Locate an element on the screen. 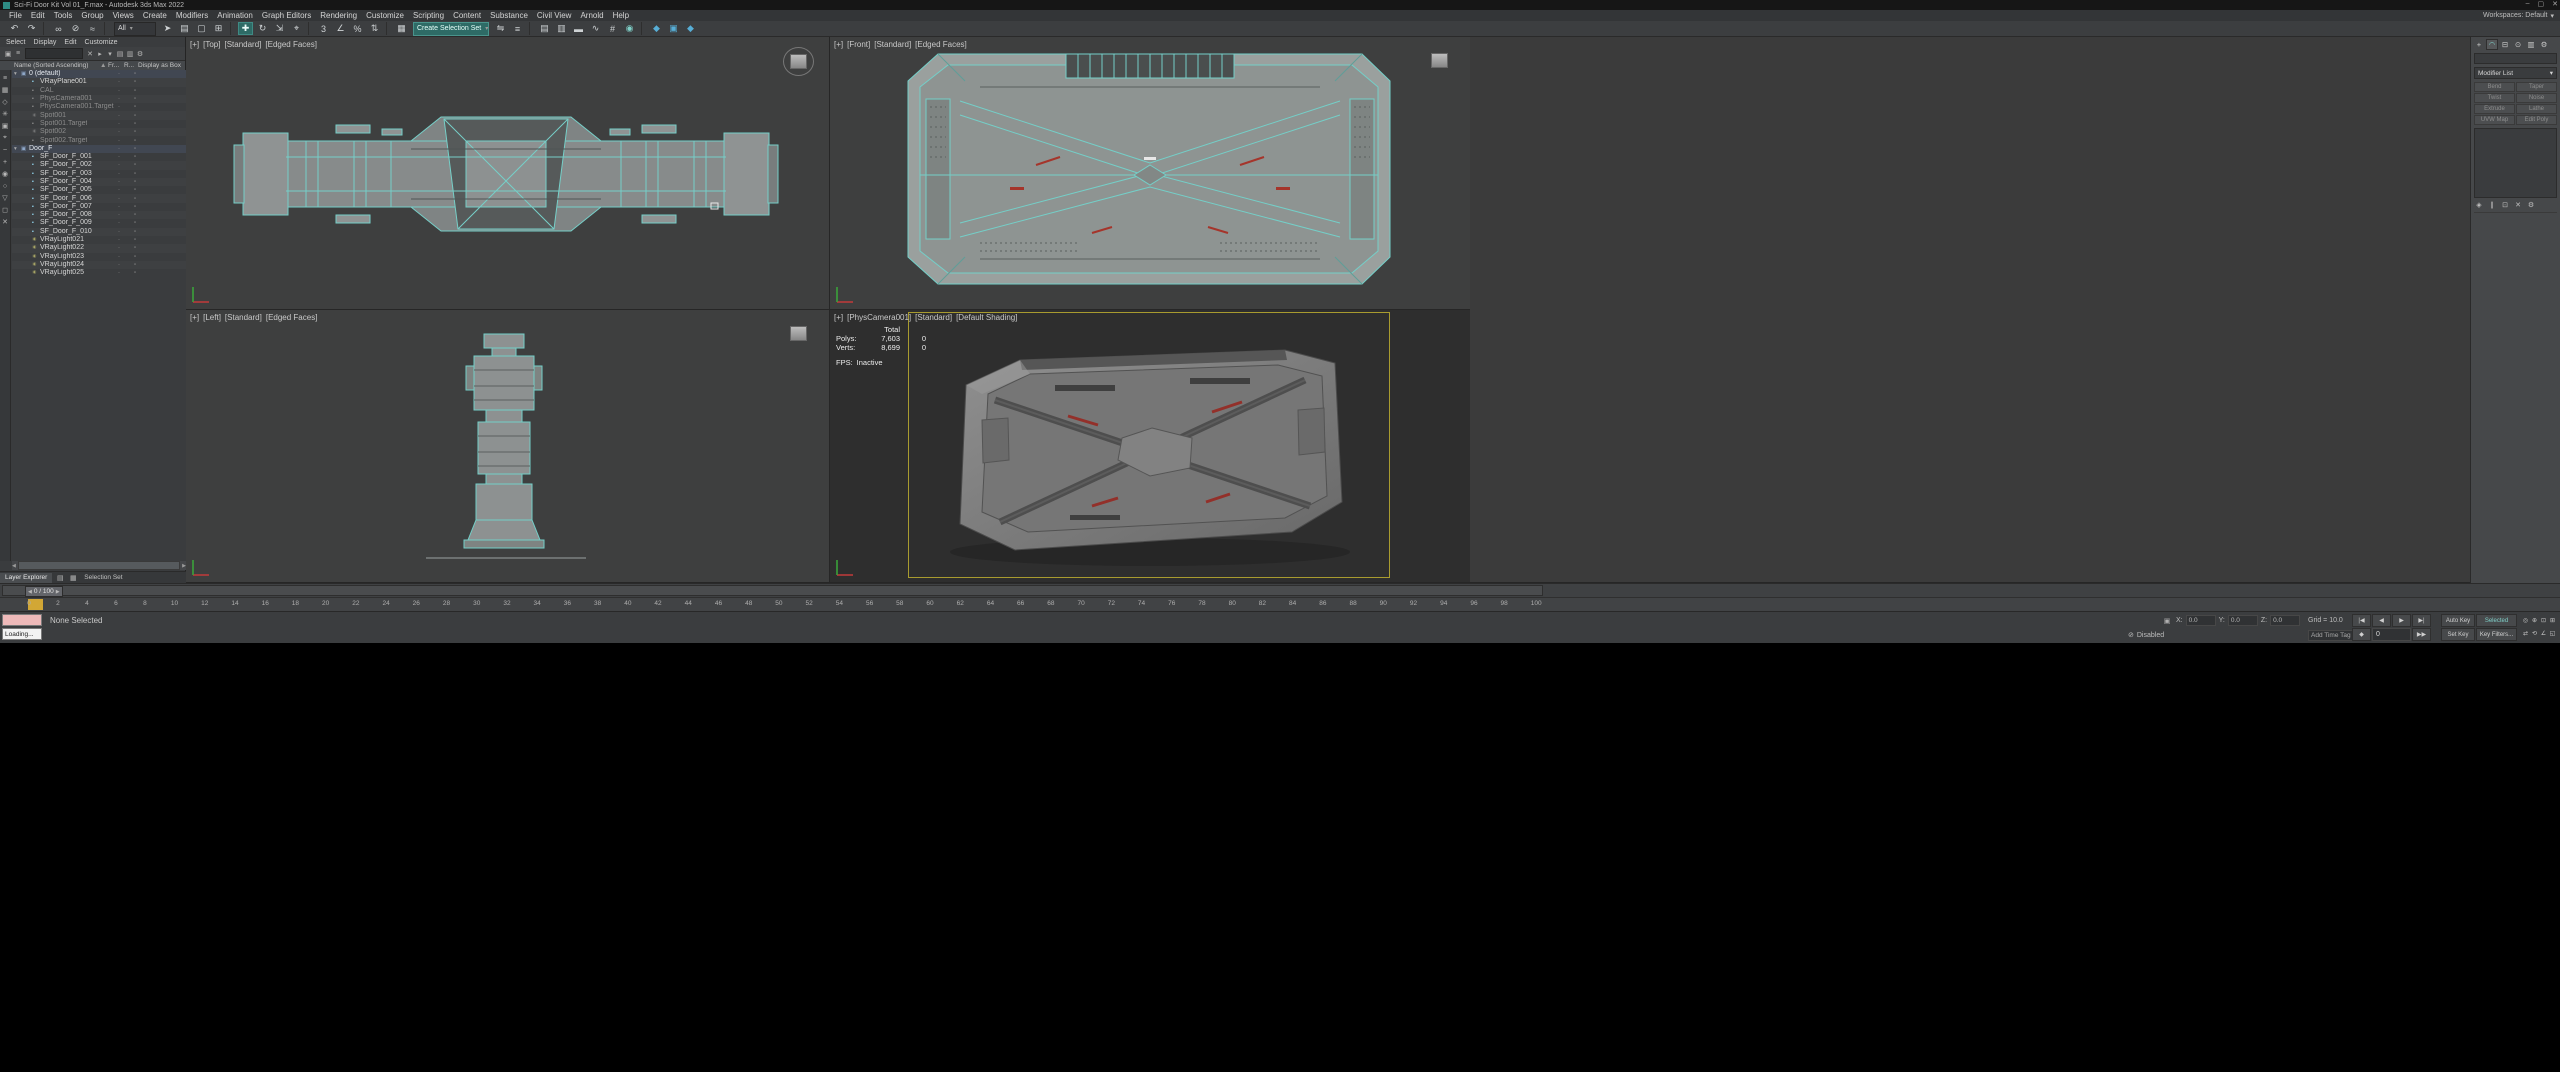 This screenshot has width=2560, height=1072. curve-editor-icon: ∿ is located at coordinates (595, 28).